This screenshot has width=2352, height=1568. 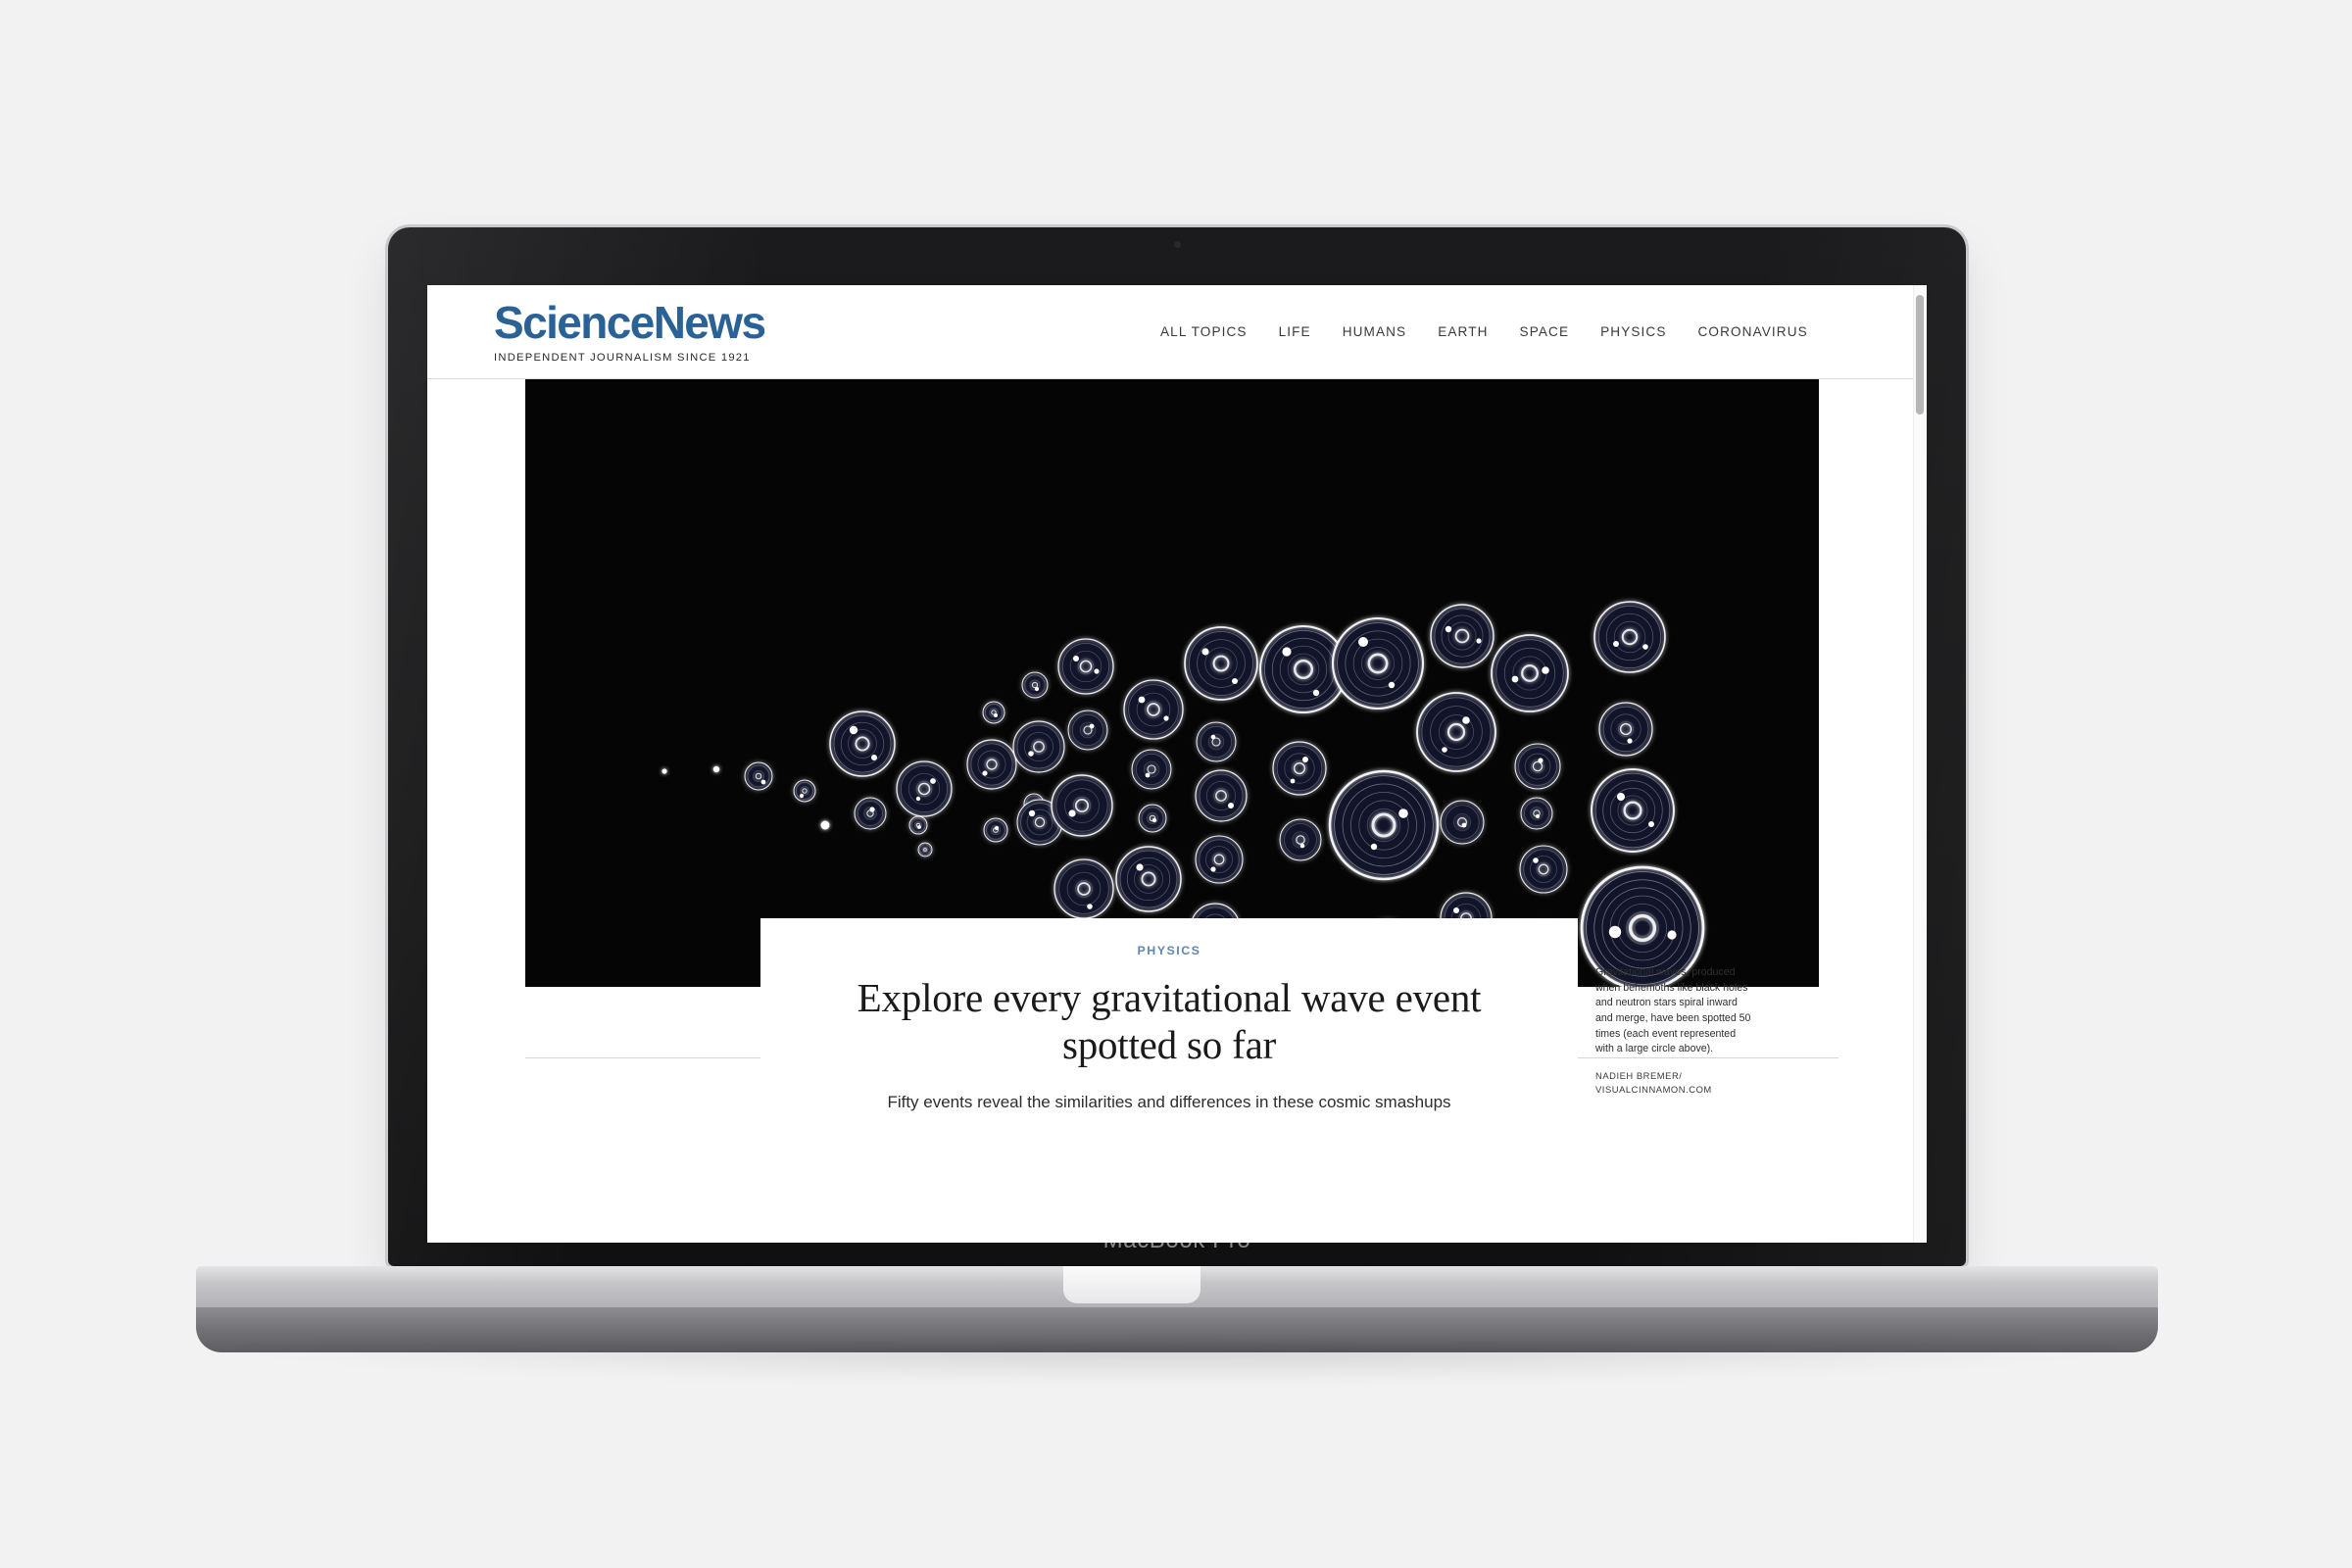 I want to click on nav-earth: EARTH, so click(x=1463, y=331).